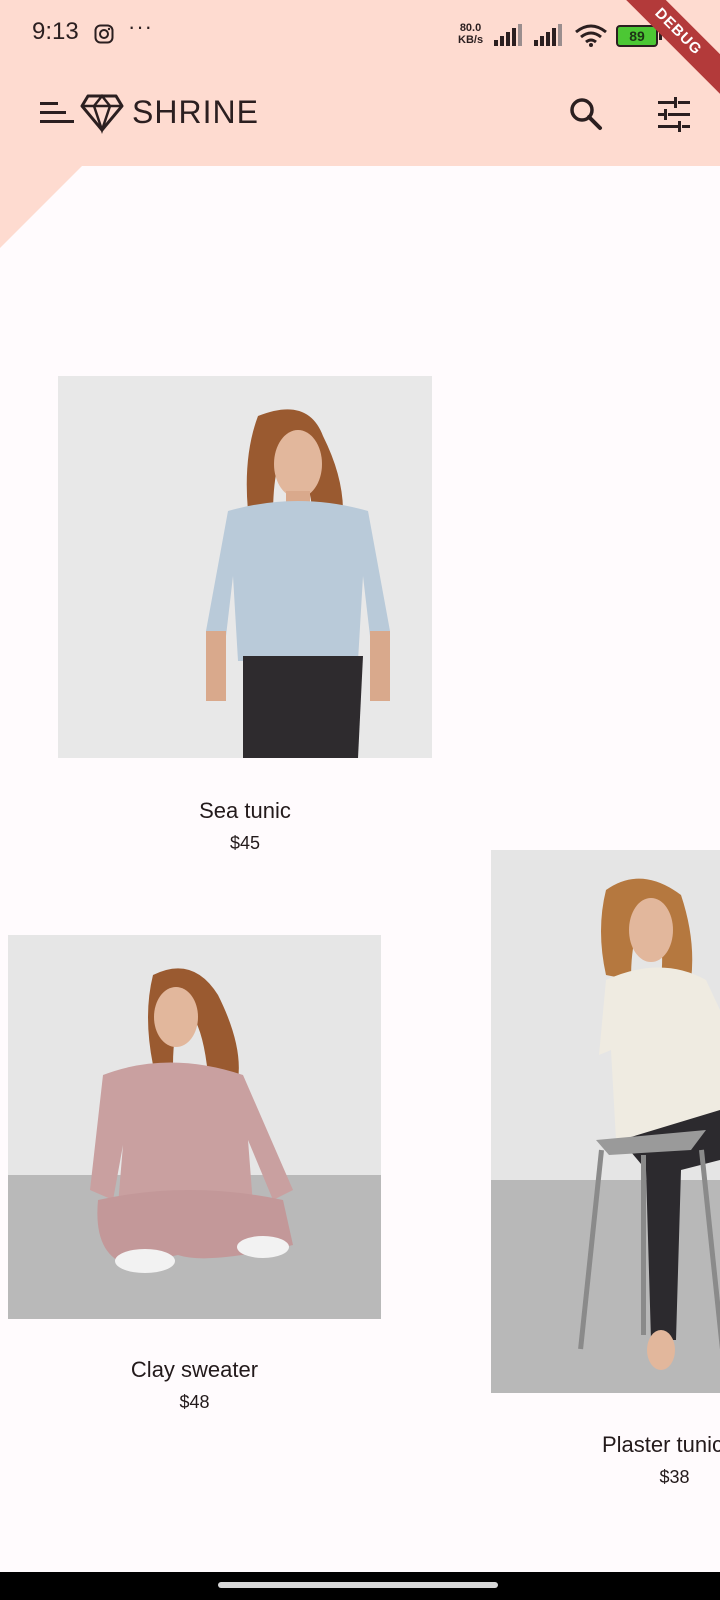 This screenshot has height=1600, width=720. Describe the element at coordinates (102, 113) in the screenshot. I see `diamond-icon` at that location.